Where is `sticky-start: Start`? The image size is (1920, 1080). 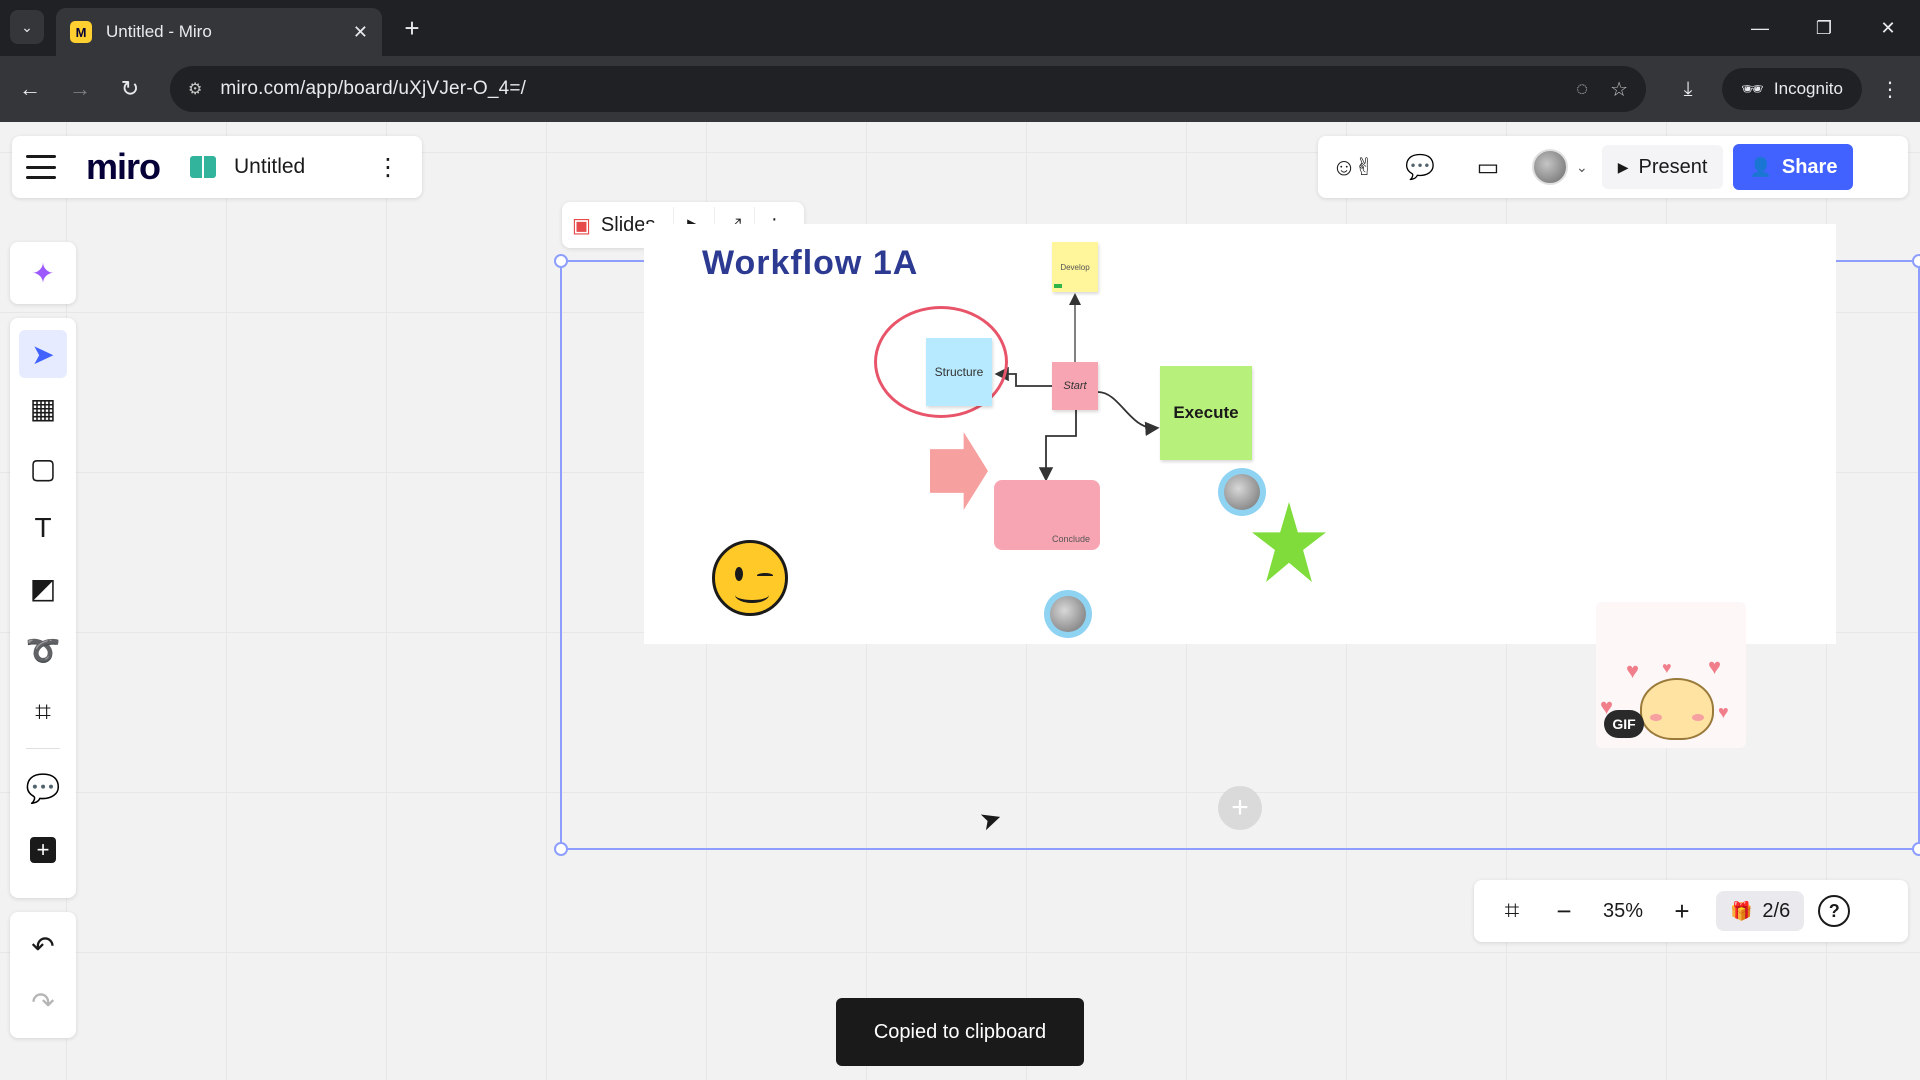
sticky-start: Start is located at coordinates (1075, 386).